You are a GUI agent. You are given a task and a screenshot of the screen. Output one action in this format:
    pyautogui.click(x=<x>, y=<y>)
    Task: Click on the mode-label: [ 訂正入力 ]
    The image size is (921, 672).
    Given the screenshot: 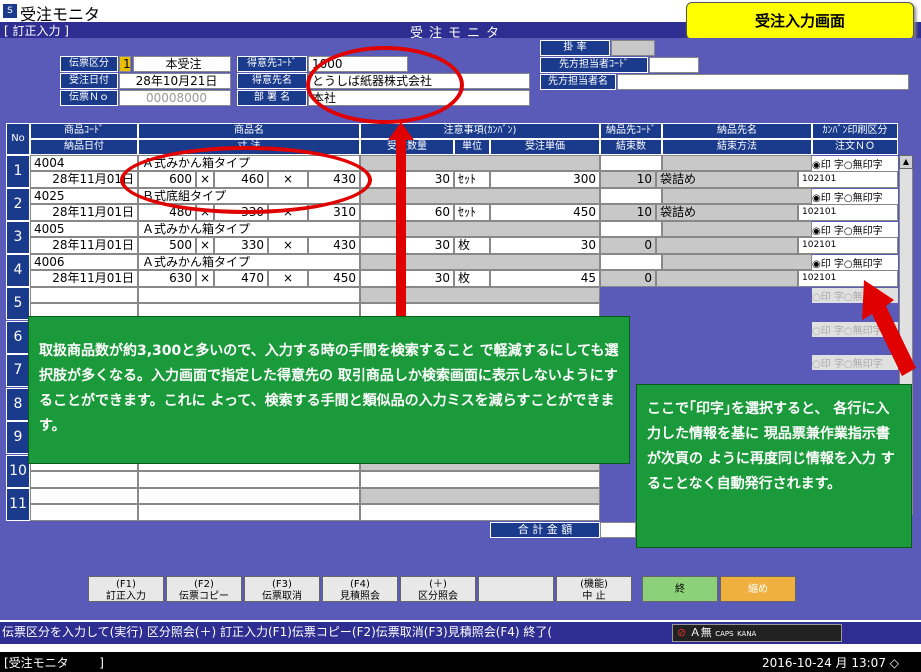 What is the action you would take?
    pyautogui.click(x=36, y=31)
    